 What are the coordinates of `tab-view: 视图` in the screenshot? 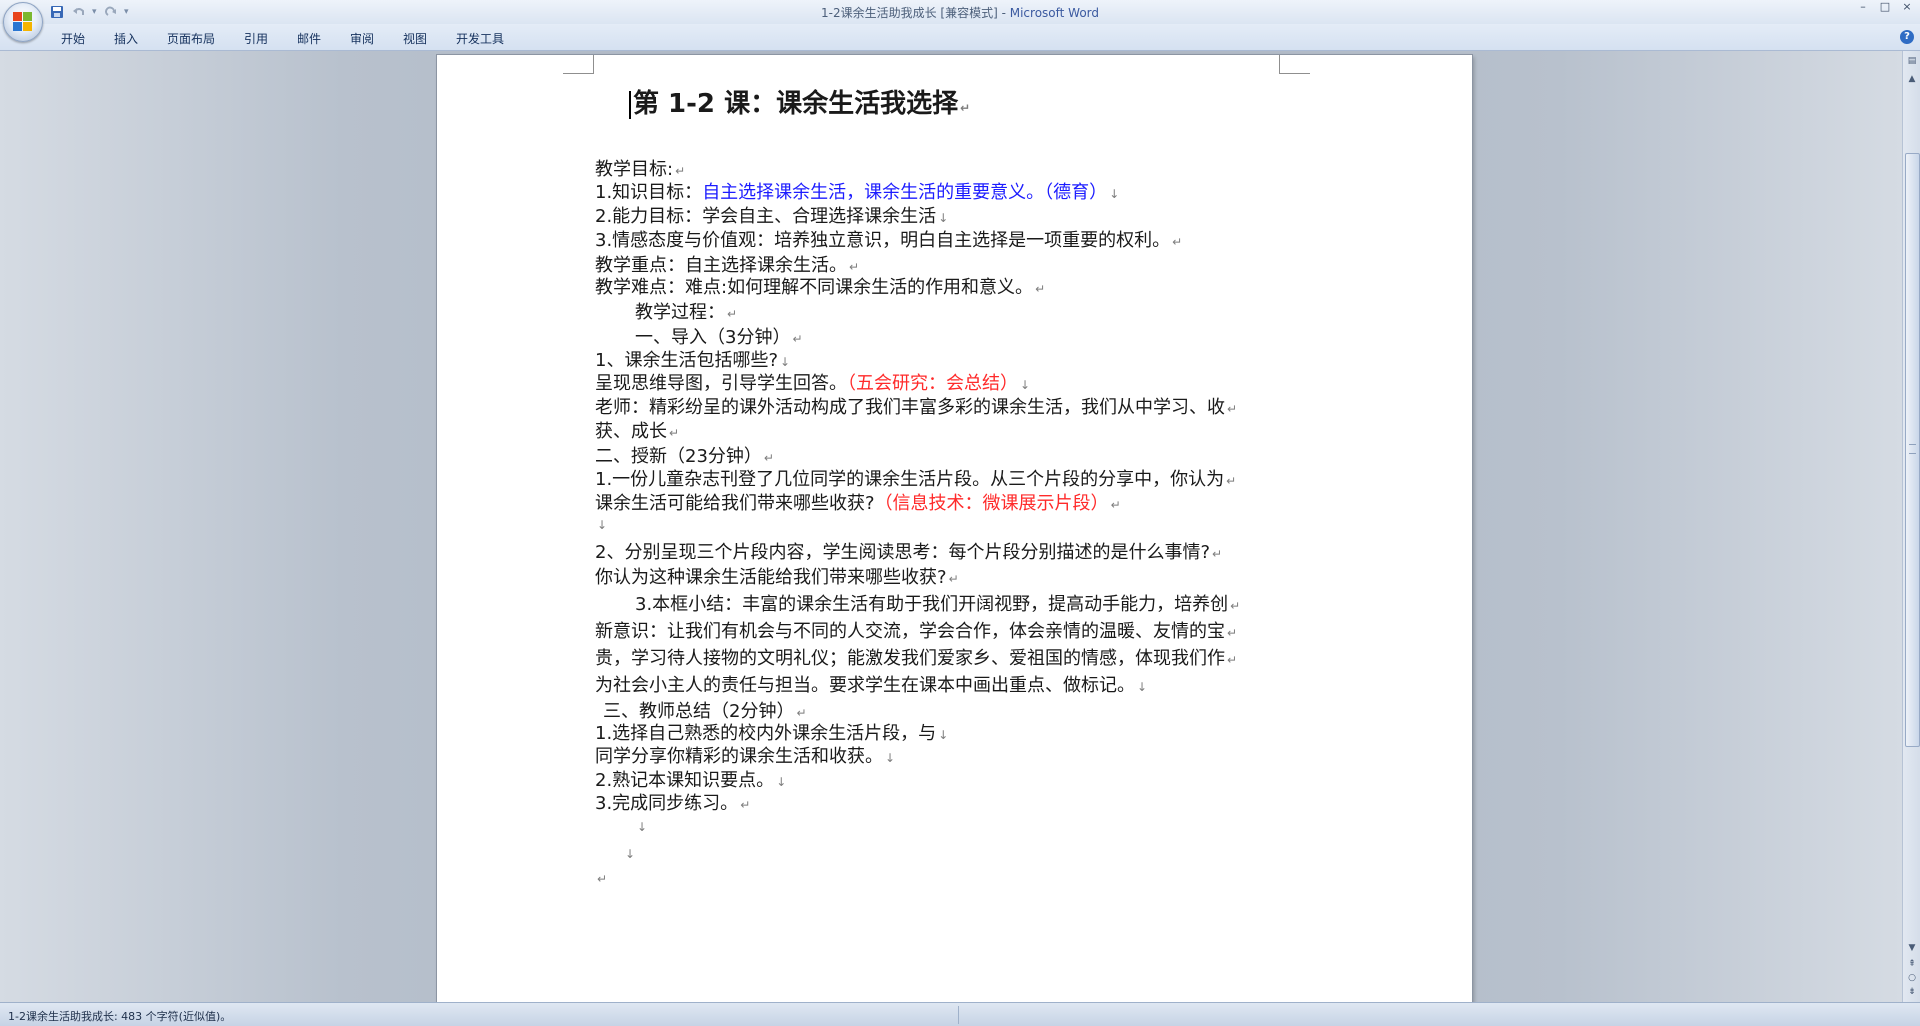 It's located at (415, 38).